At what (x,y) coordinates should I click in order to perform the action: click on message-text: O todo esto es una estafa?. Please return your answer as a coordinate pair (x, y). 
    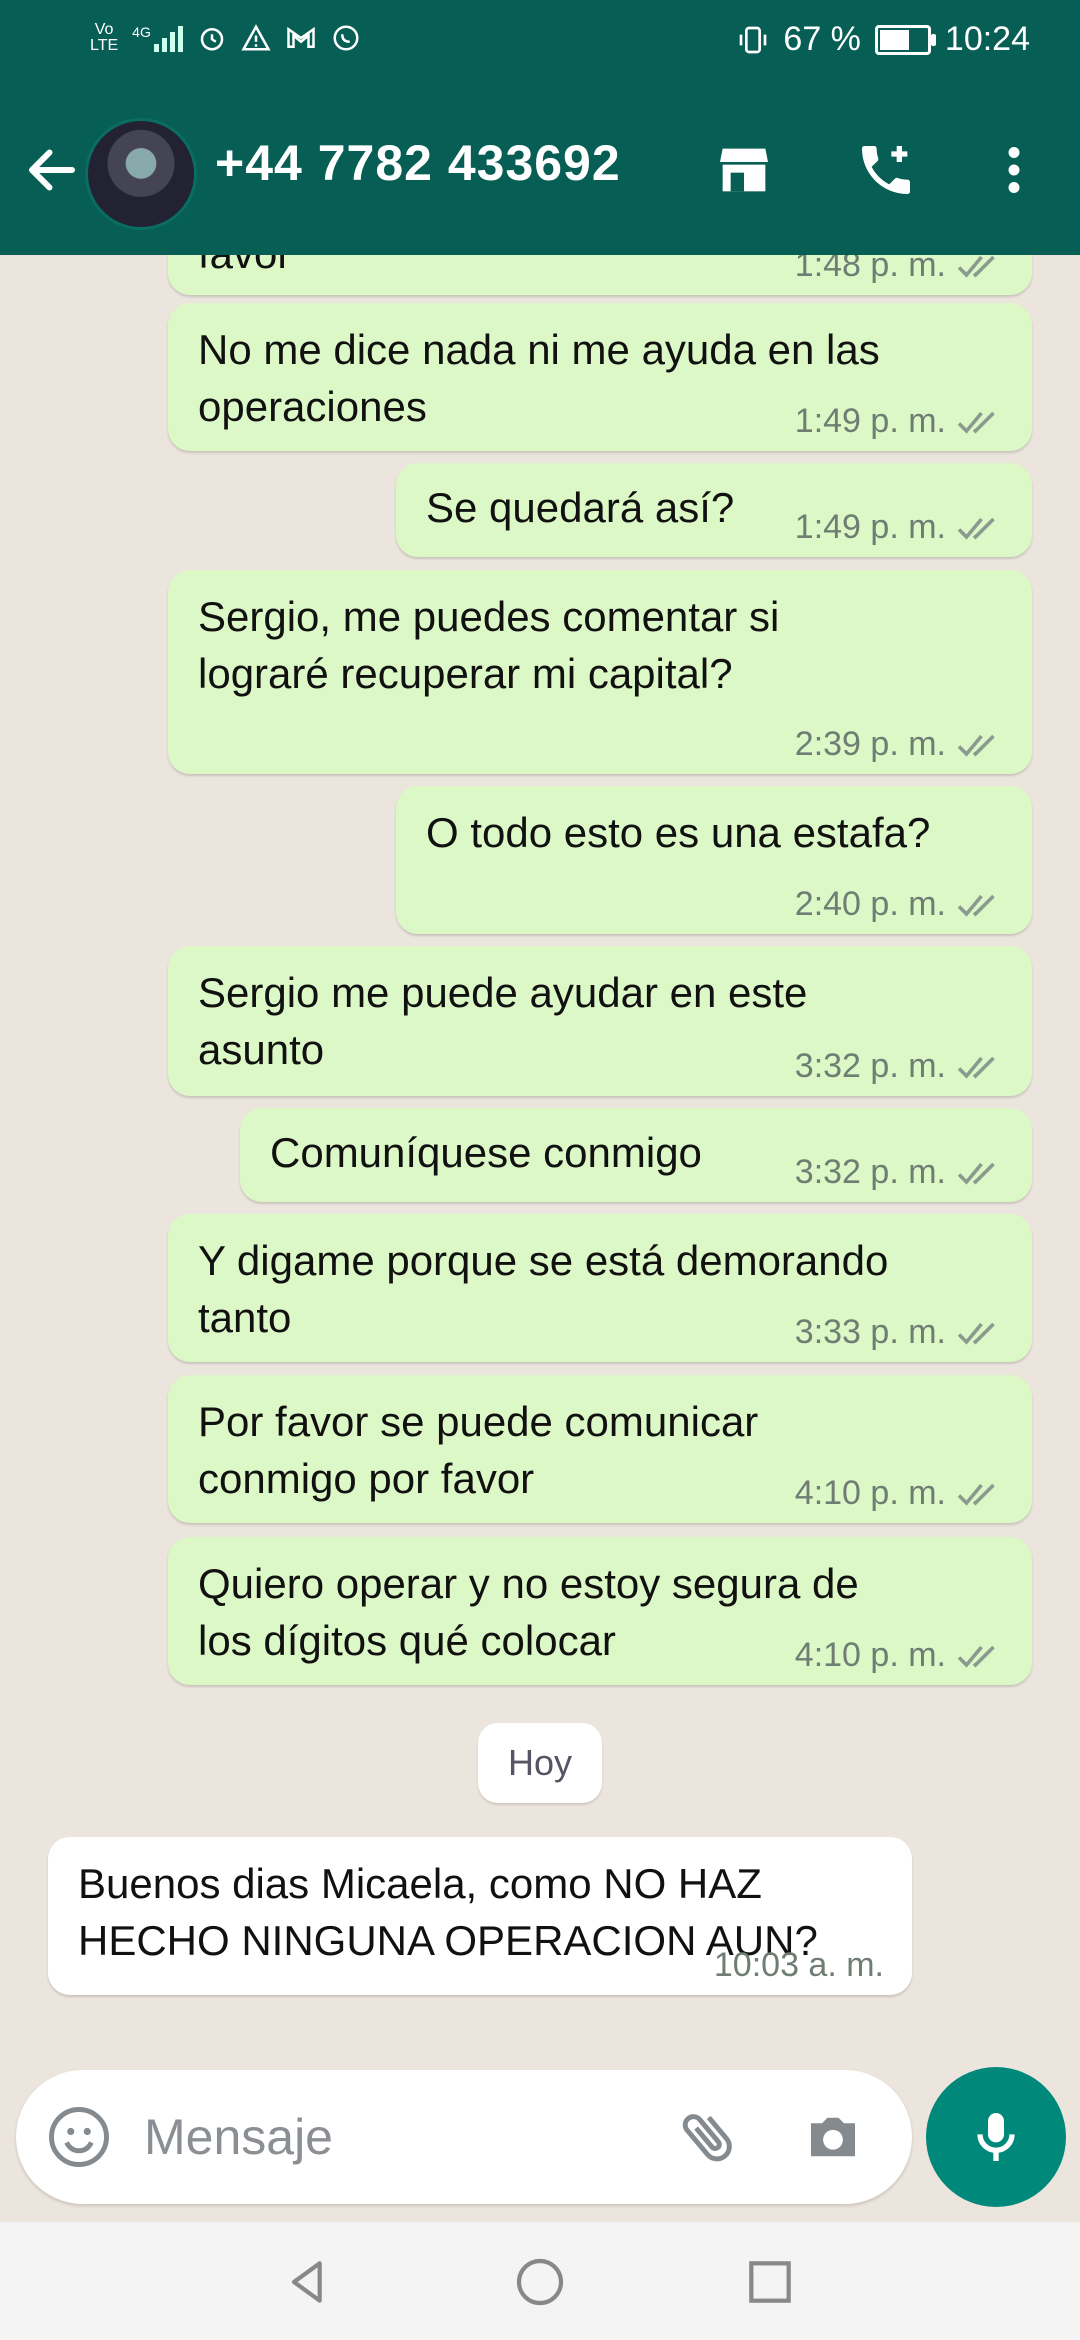
    Looking at the image, I should click on (678, 832).